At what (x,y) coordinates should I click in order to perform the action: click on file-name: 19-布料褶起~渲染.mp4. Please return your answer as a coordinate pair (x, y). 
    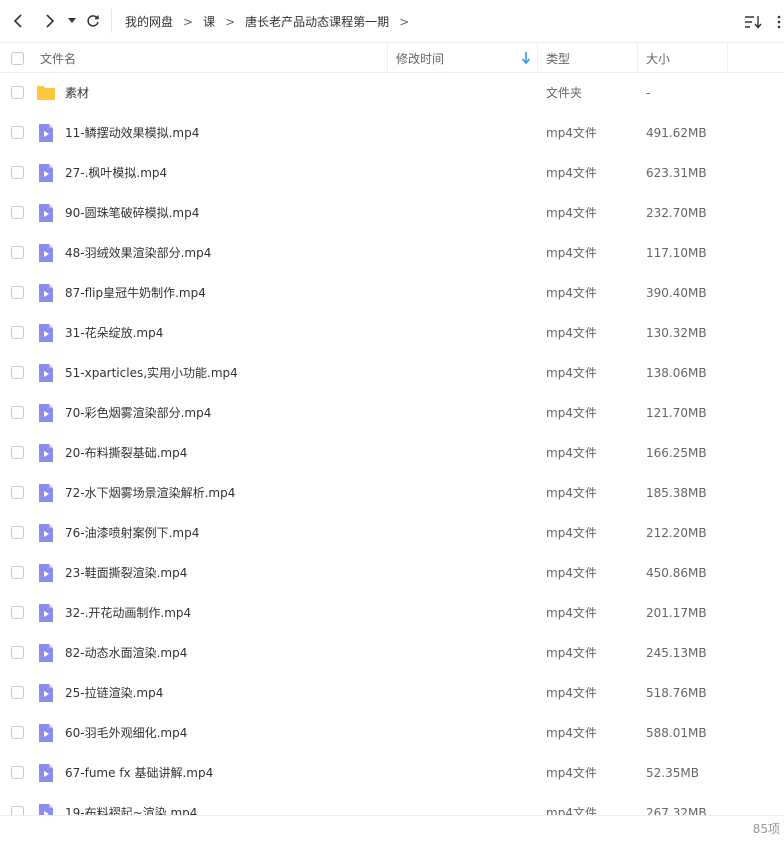
    Looking at the image, I should click on (131, 804).